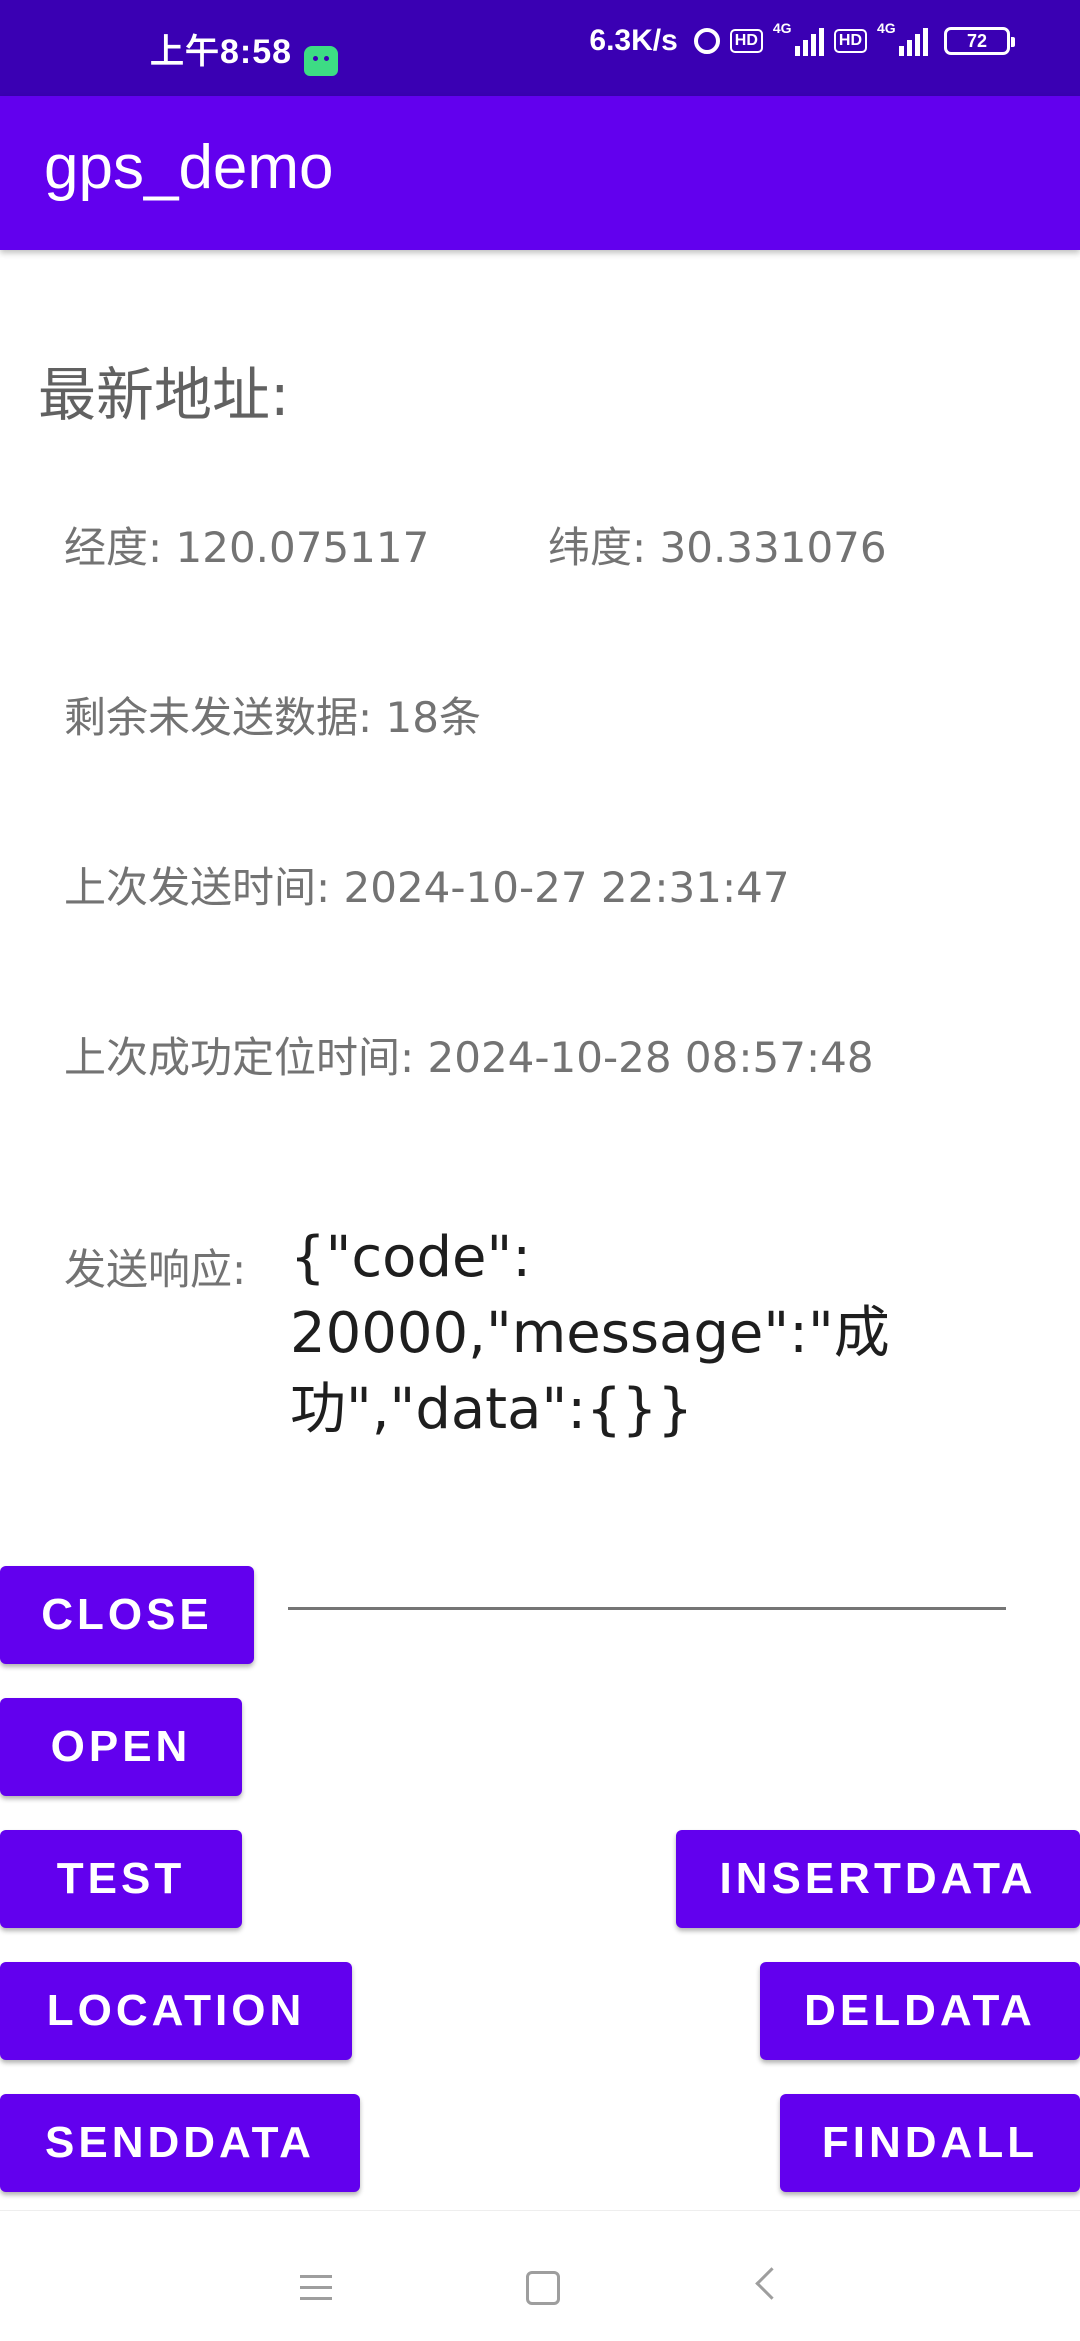 The image size is (1080, 2341). What do you see at coordinates (427, 887) in the screenshot?
I see `last-send-time-text: 上次发送时间: 2024-10-27 22:31:47` at bounding box center [427, 887].